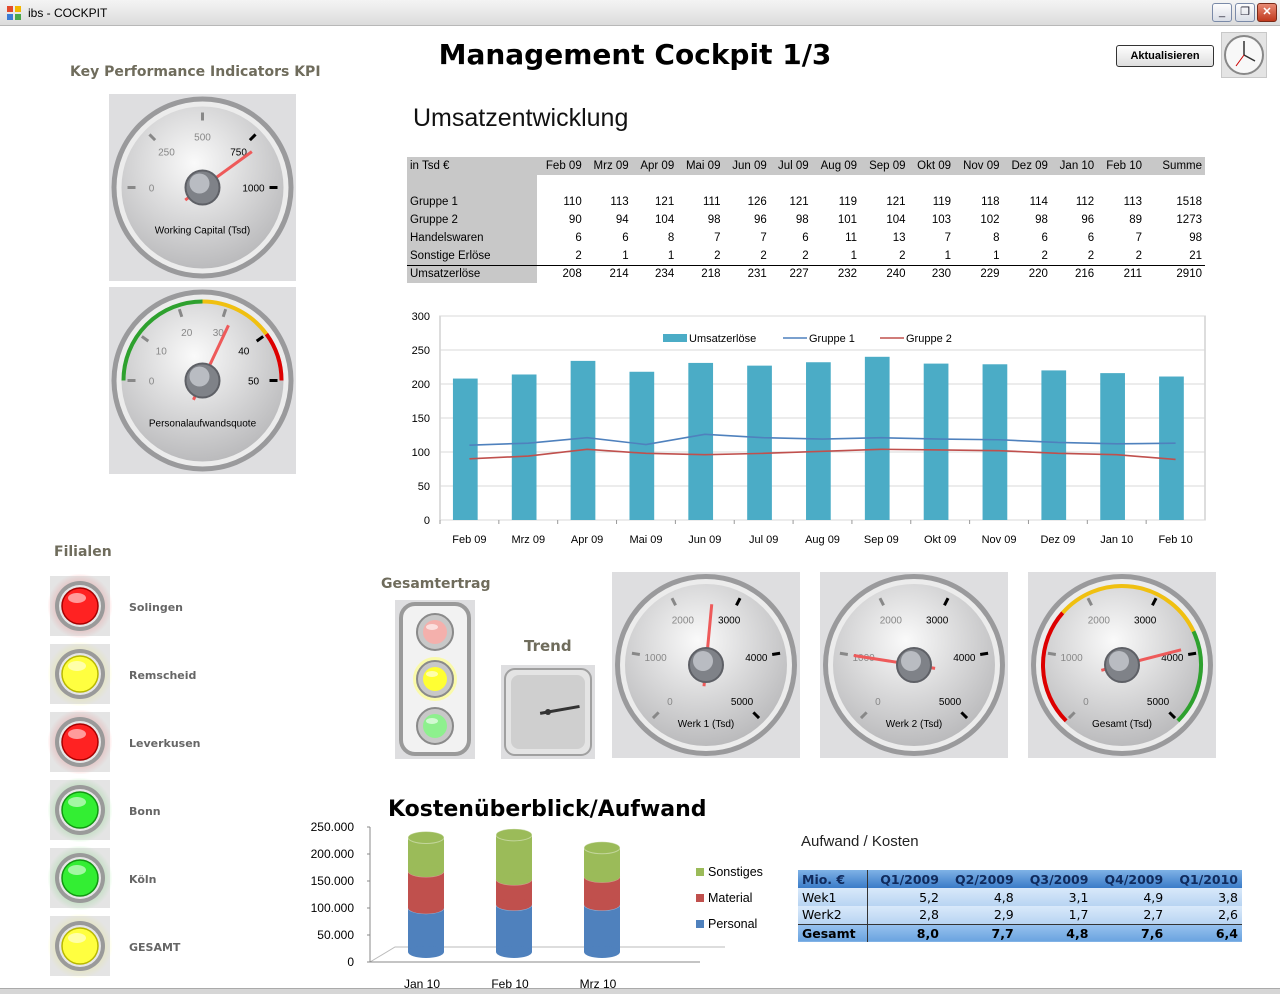 The image size is (1280, 994). I want to click on table-cell: Gesamt, so click(833, 932).